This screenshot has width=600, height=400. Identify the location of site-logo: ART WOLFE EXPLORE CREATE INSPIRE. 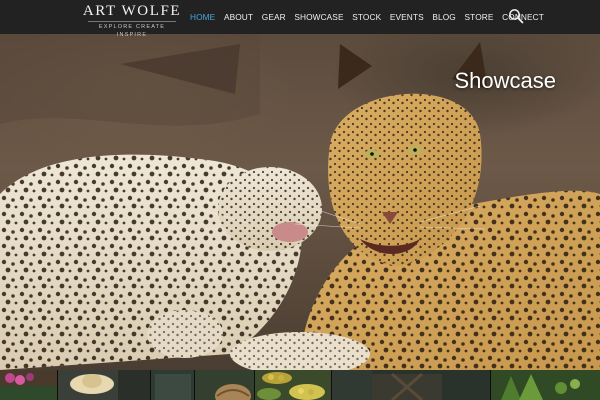
(132, 20).